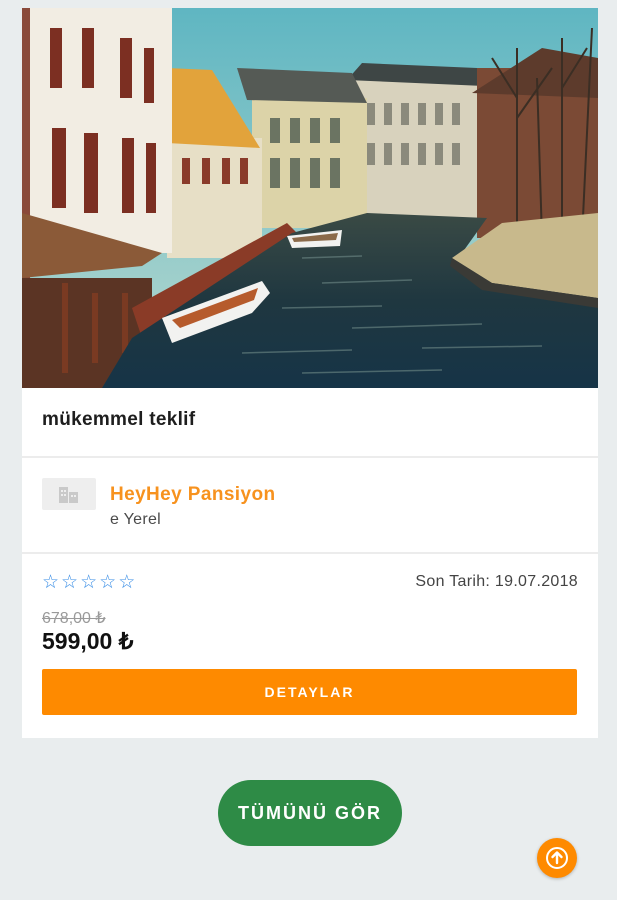 This screenshot has width=617, height=900. What do you see at coordinates (74, 618) in the screenshot?
I see `old-price: 678,00 ₺` at bounding box center [74, 618].